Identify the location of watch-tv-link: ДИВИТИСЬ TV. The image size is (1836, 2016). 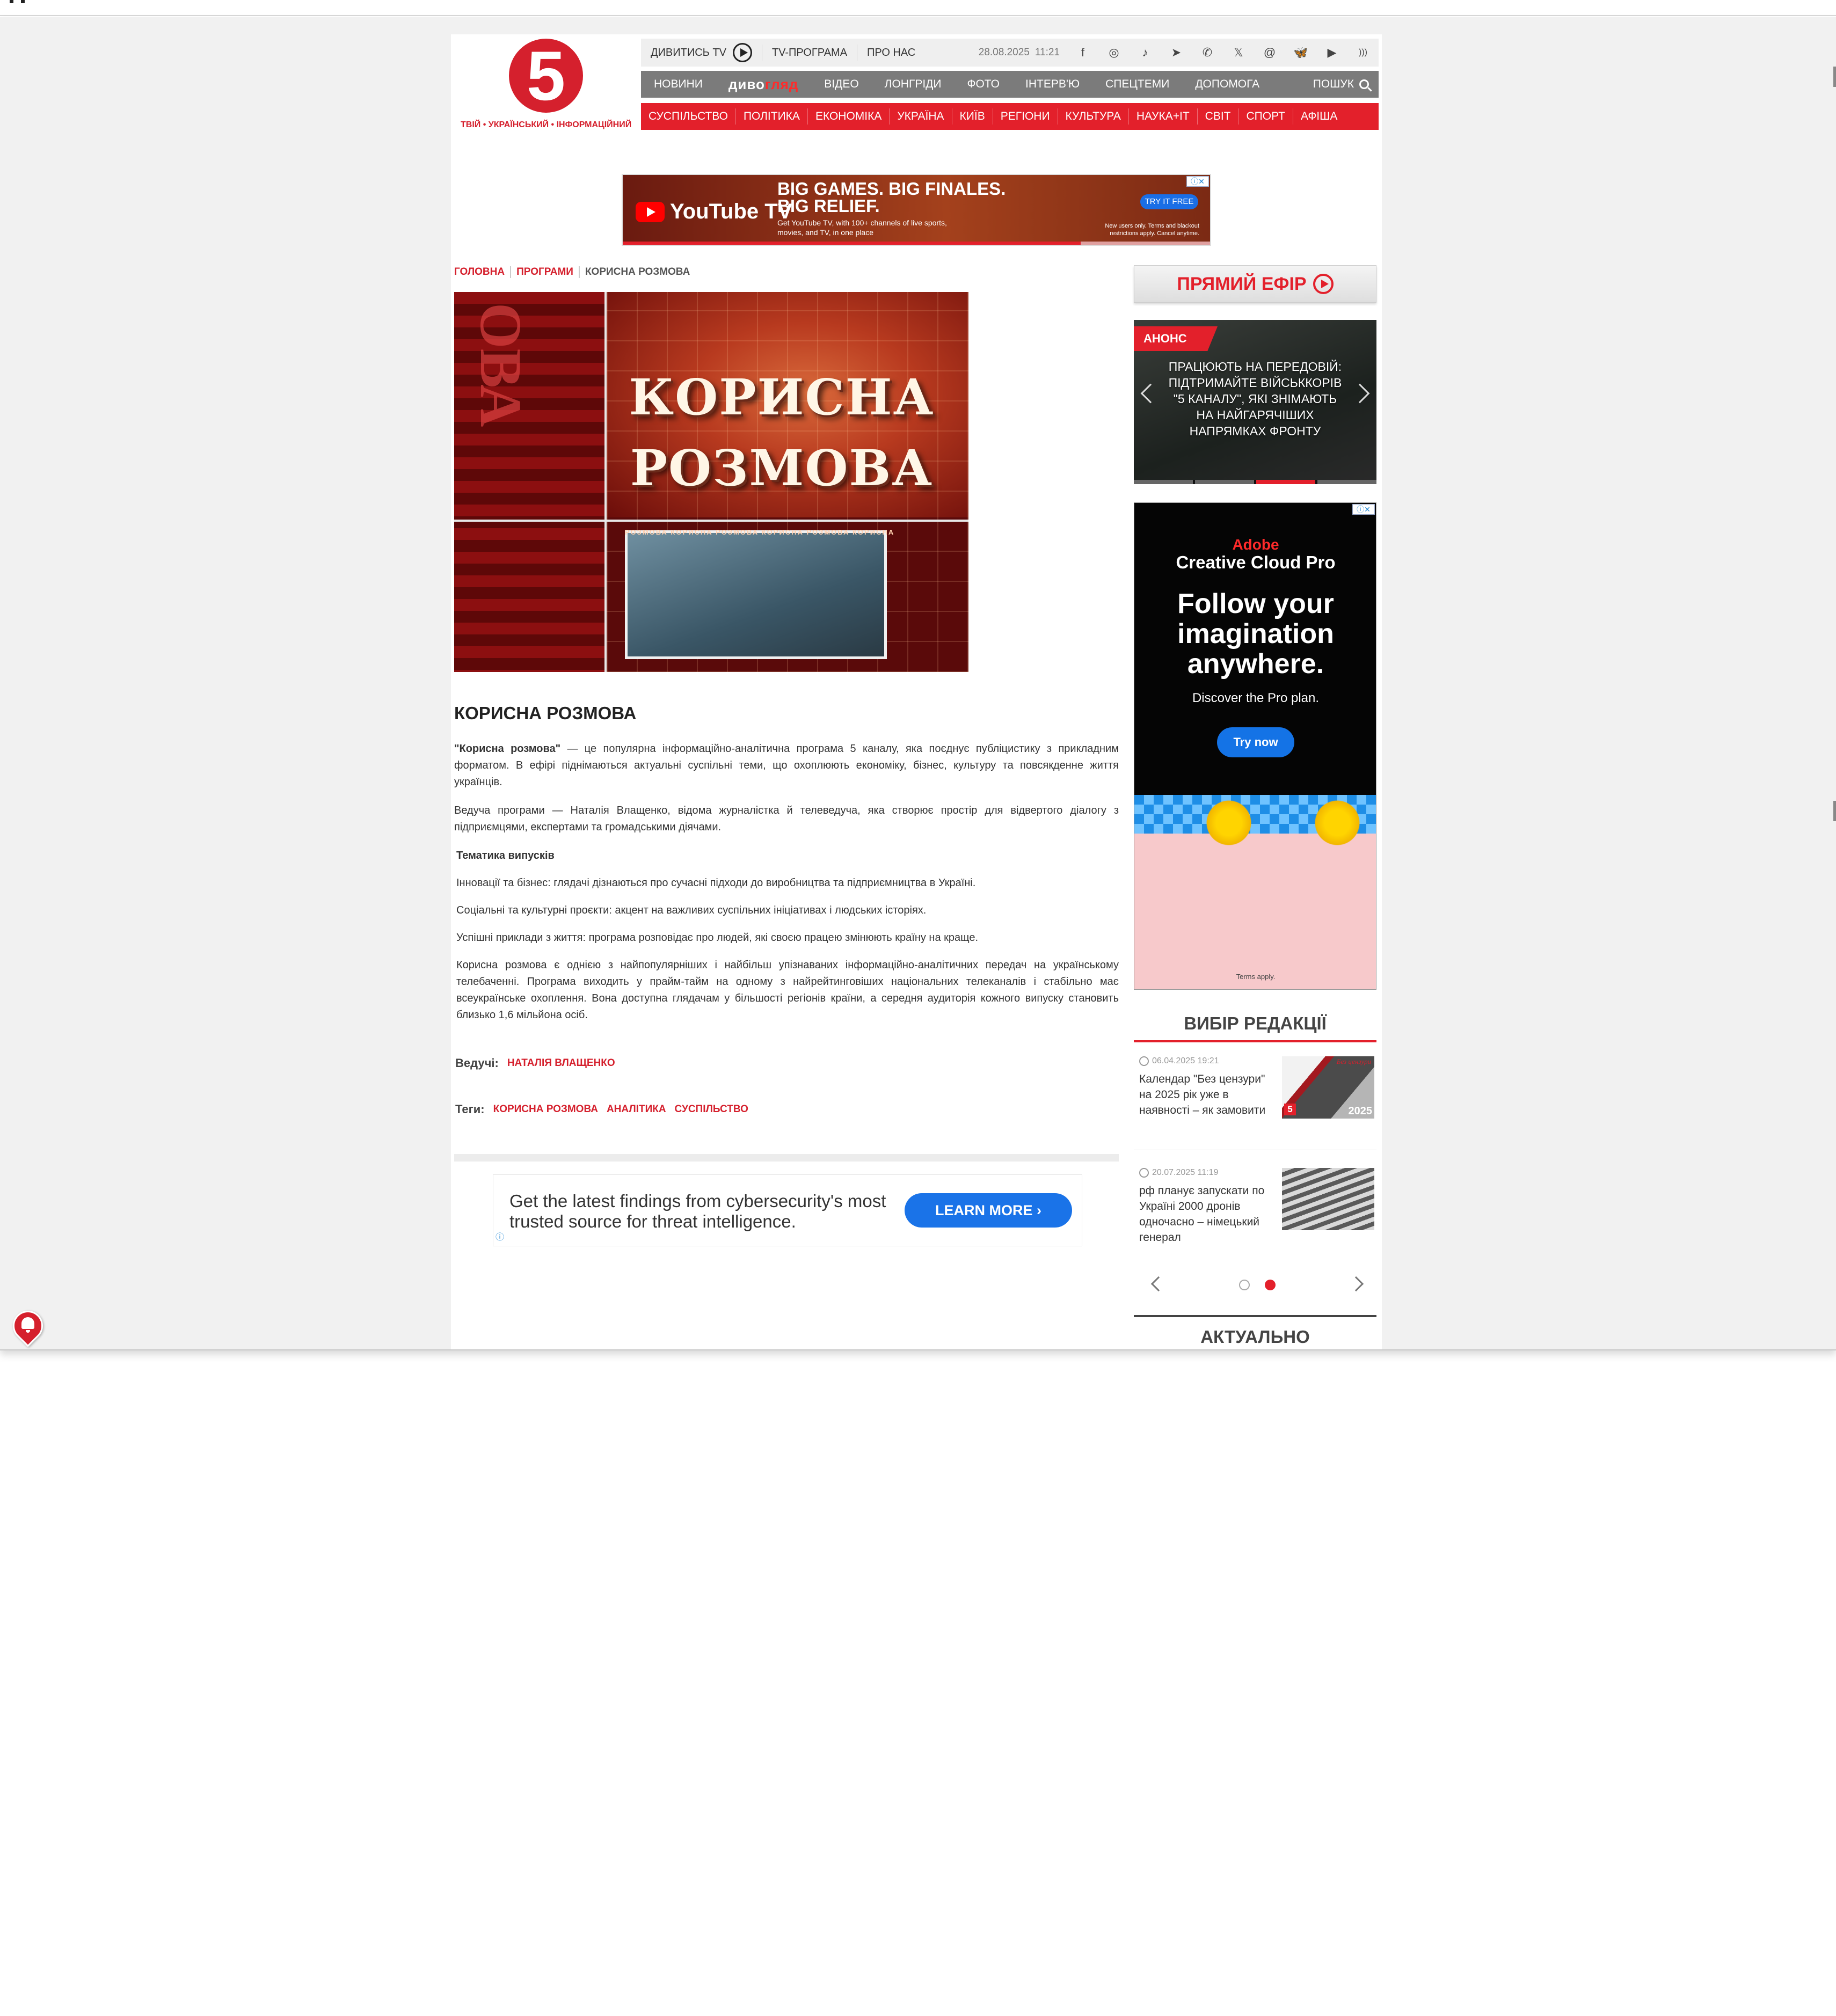
(701, 52).